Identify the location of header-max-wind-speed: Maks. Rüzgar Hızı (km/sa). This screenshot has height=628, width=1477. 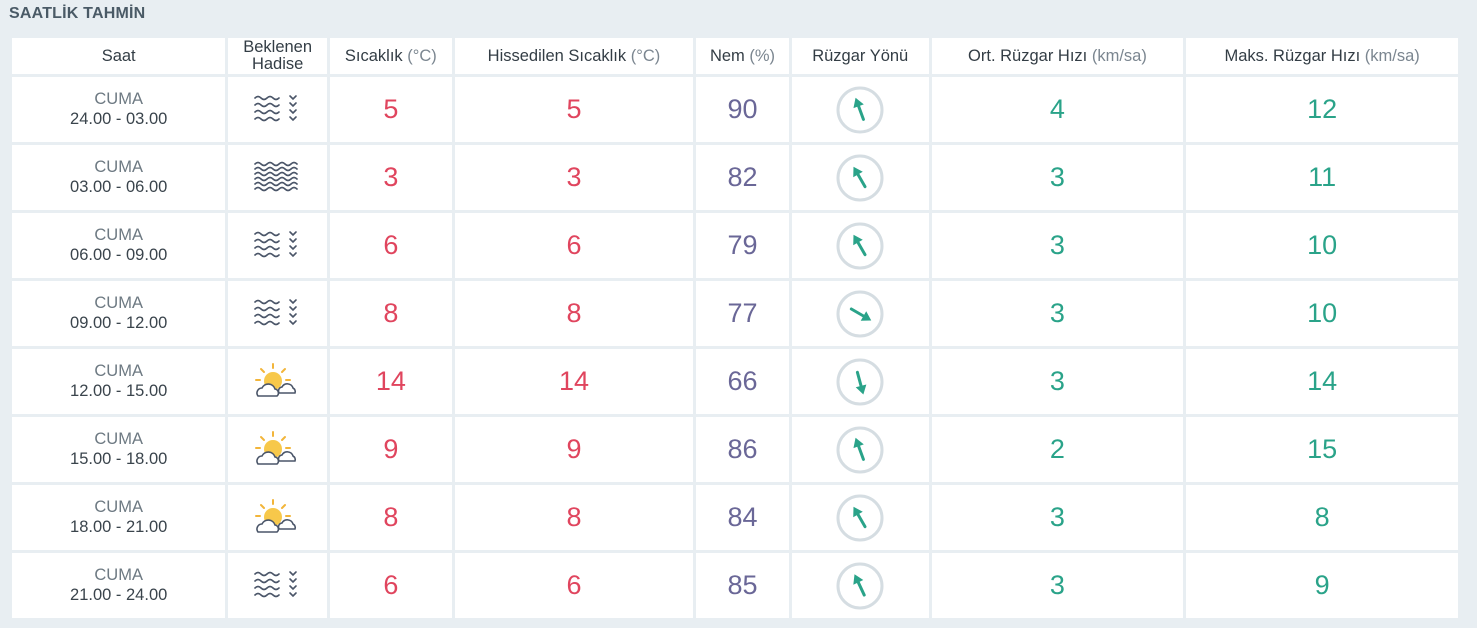
(1322, 56).